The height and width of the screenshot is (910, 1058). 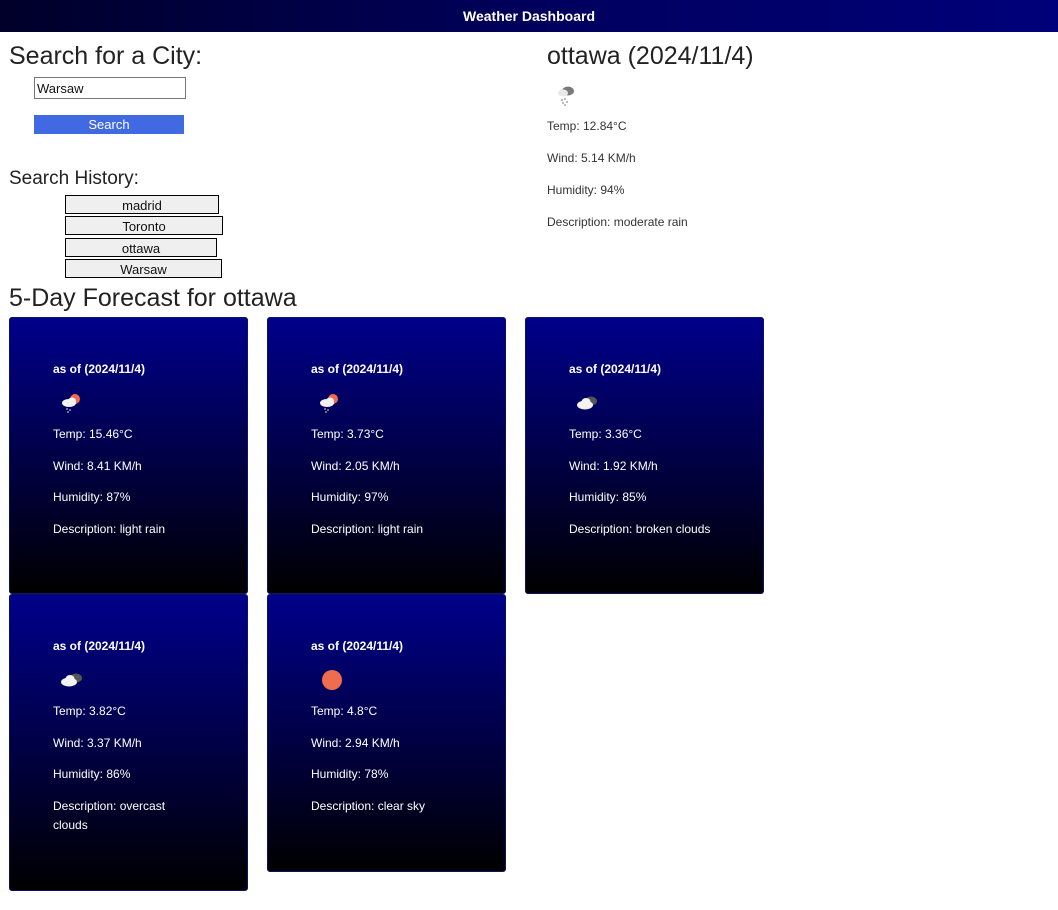 What do you see at coordinates (587, 403) in the screenshot?
I see `broken-clouds-icon` at bounding box center [587, 403].